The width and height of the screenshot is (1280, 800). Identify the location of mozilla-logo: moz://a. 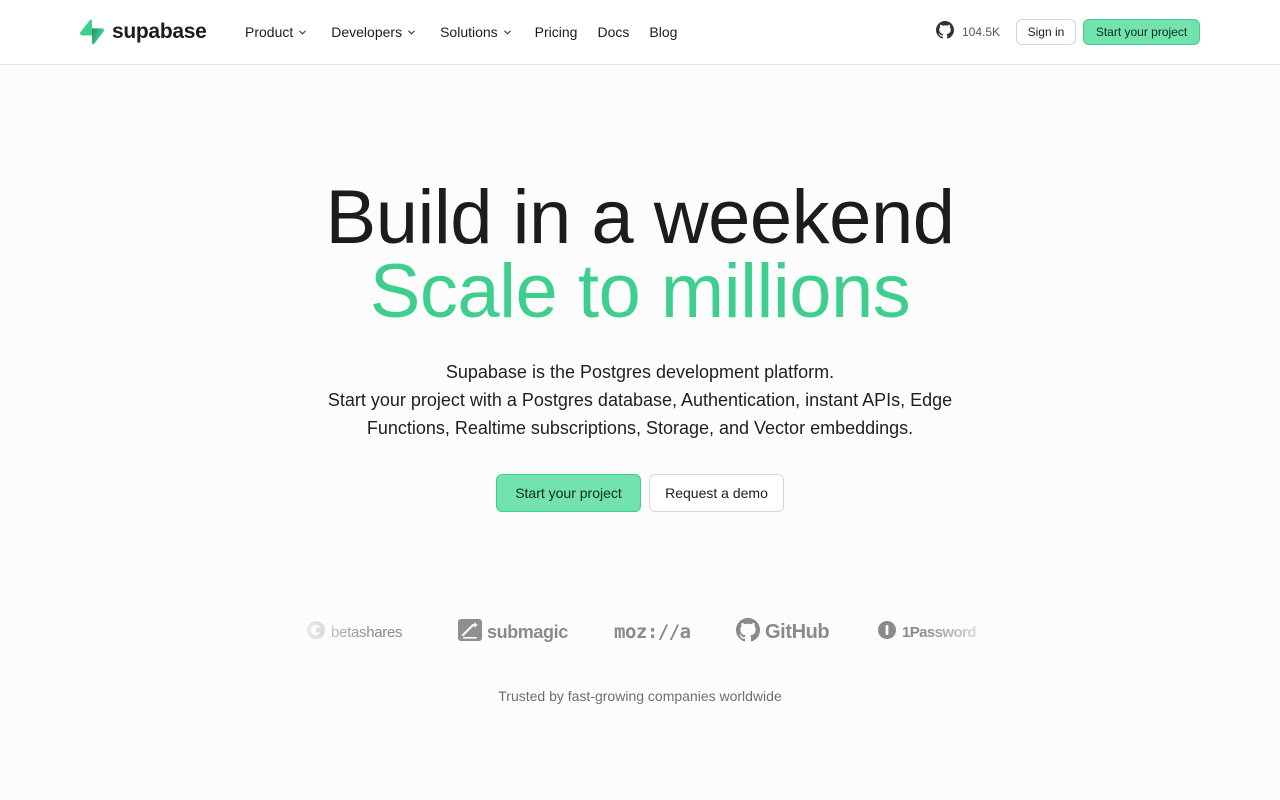
(652, 632).